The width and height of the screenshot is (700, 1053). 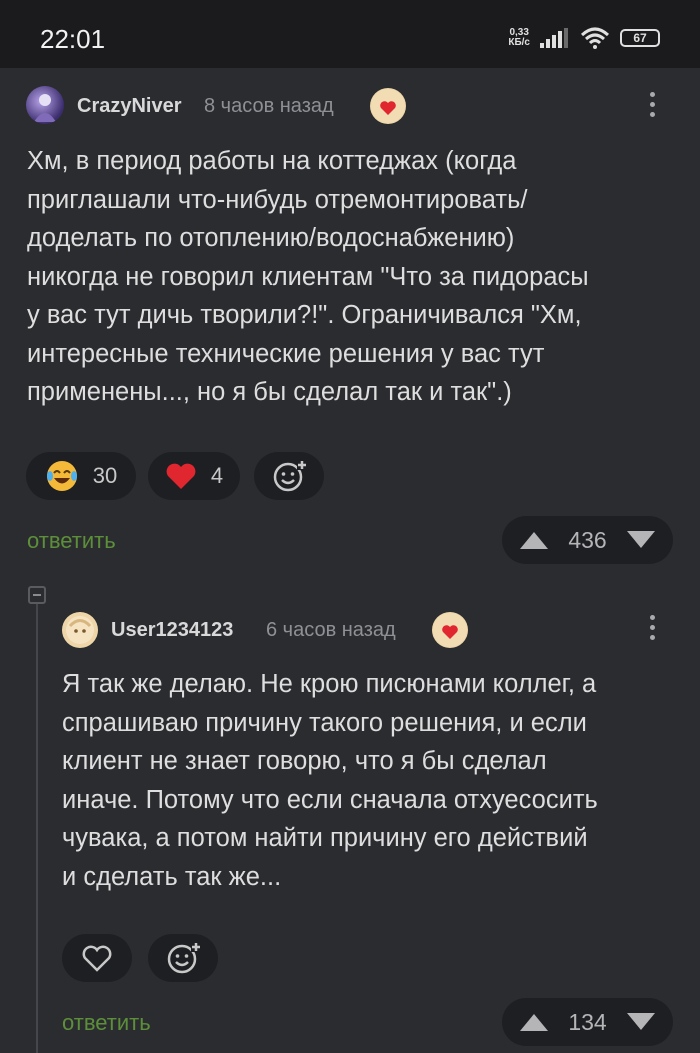 I want to click on reaction-heart: 4, so click(x=194, y=476).